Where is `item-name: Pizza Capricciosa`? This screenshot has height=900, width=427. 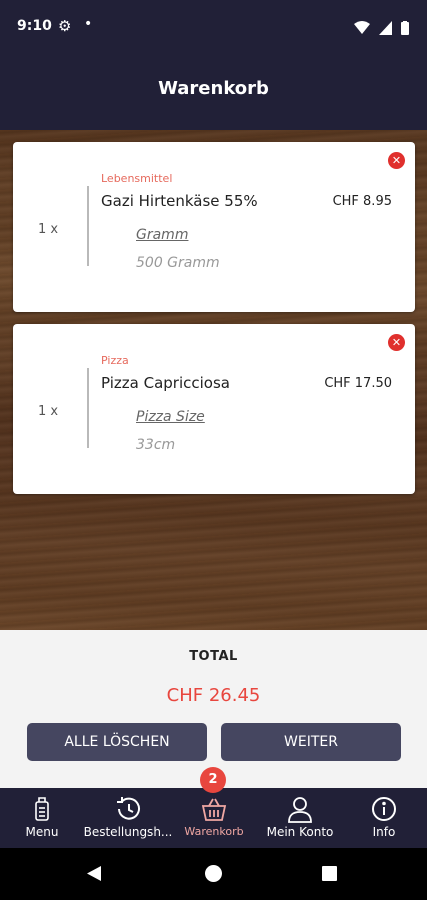 item-name: Pizza Capricciosa is located at coordinates (165, 383).